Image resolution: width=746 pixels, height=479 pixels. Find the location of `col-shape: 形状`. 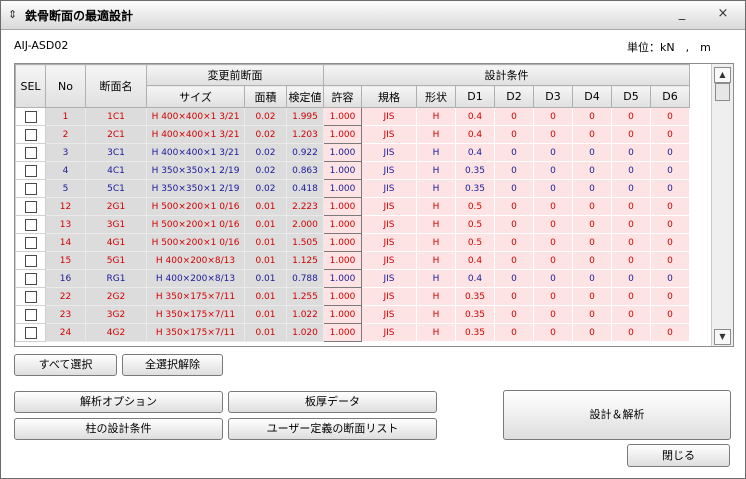

col-shape: 形状 is located at coordinates (436, 96).